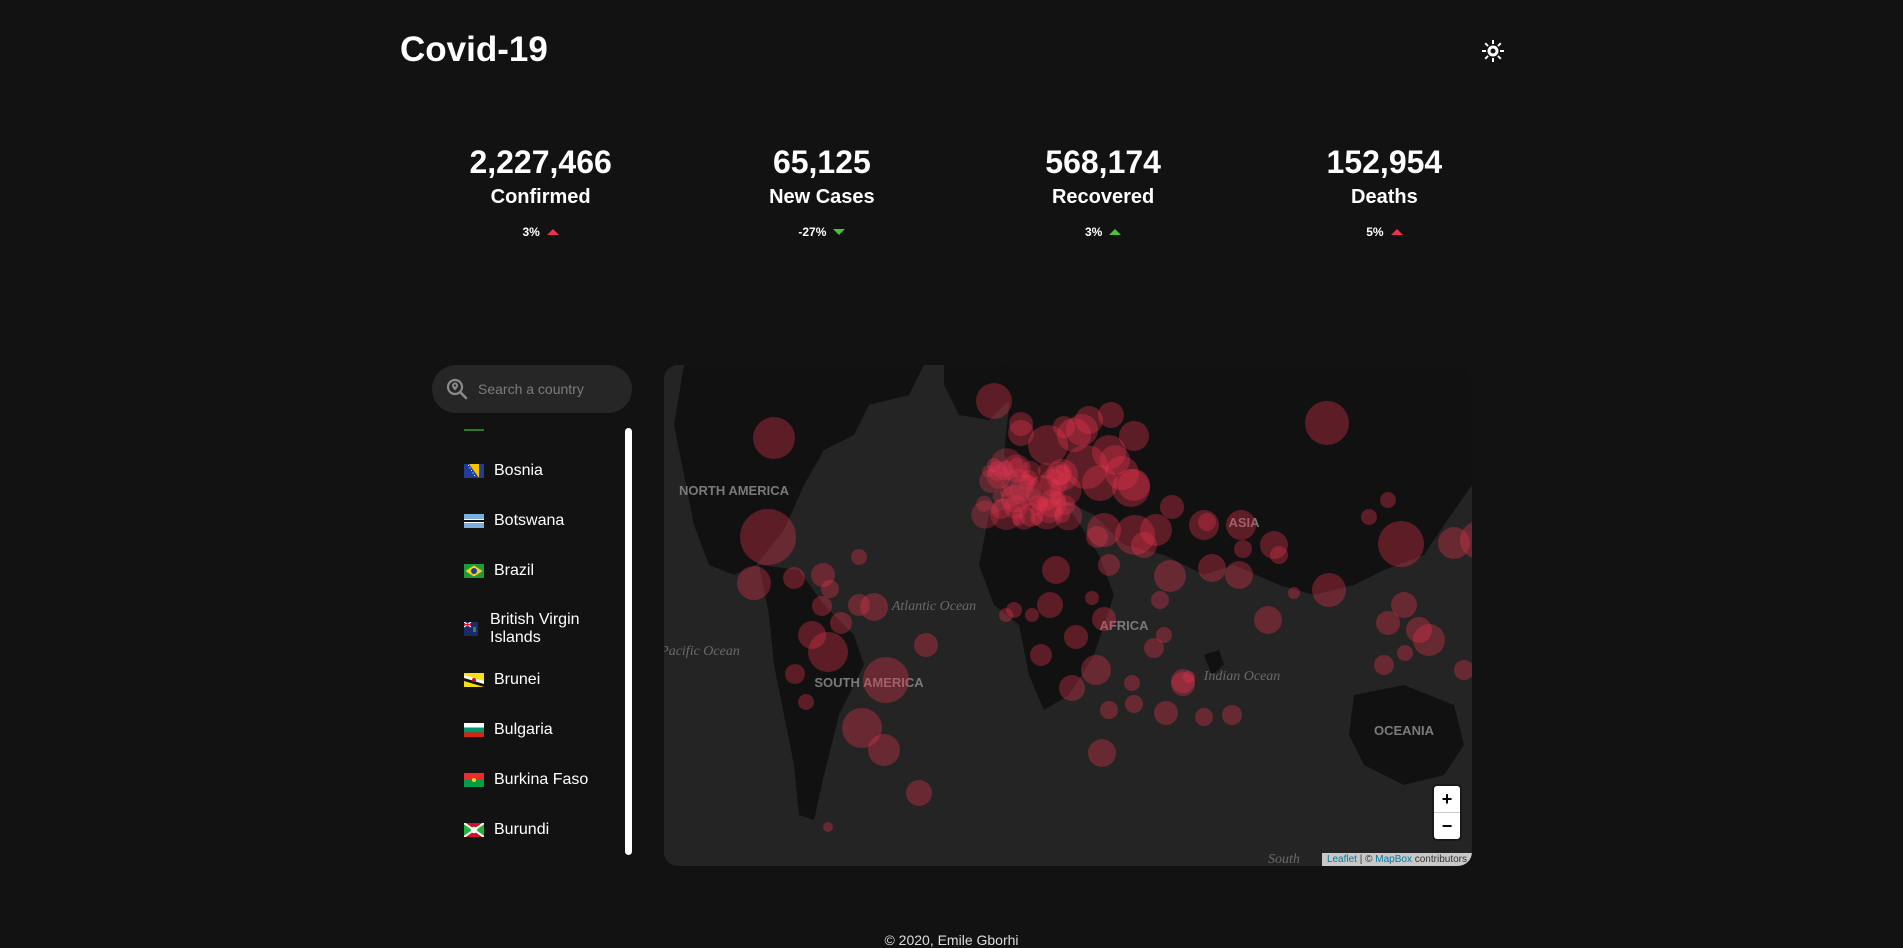  Describe the element at coordinates (1342, 859) in the screenshot. I see `leaflet-link: Leaflet` at that location.